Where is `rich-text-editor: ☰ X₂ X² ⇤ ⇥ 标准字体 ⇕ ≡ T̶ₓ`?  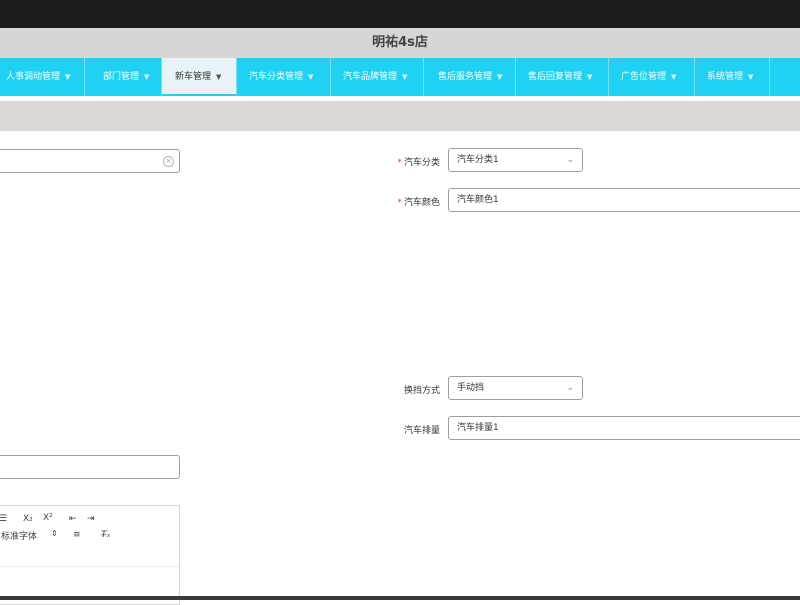 rich-text-editor: ☰ X₂ X² ⇤ ⇥ 标准字体 ⇕ ≡ T̶ₓ is located at coordinates (90, 555).